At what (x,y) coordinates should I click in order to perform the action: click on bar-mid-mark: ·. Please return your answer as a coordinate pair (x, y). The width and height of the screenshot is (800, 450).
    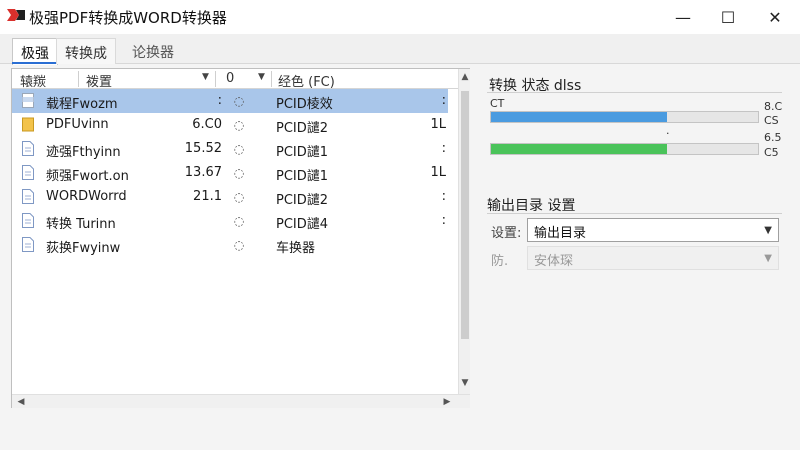
    Looking at the image, I should click on (668, 133).